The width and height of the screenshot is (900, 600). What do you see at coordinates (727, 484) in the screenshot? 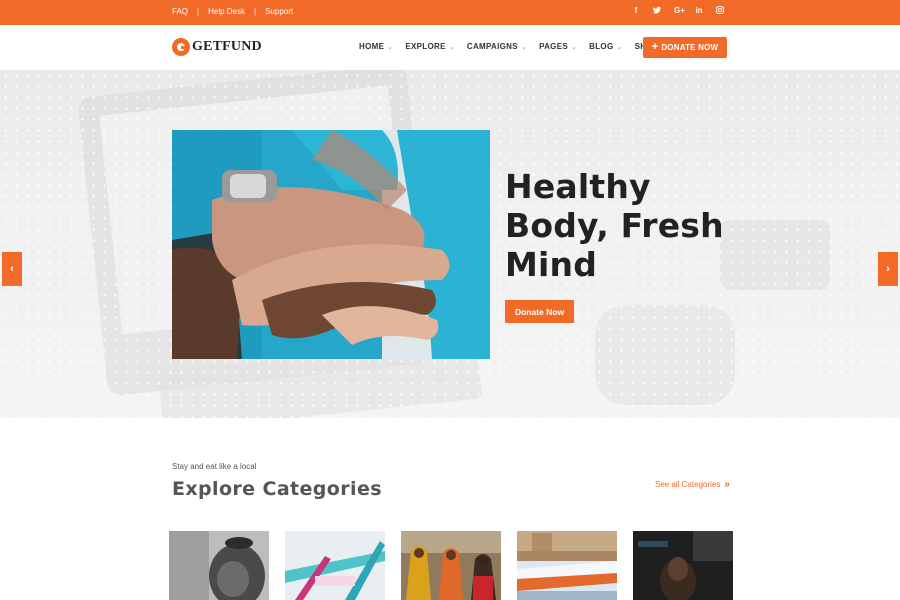
I see `double-chevron-right-icon: »` at bounding box center [727, 484].